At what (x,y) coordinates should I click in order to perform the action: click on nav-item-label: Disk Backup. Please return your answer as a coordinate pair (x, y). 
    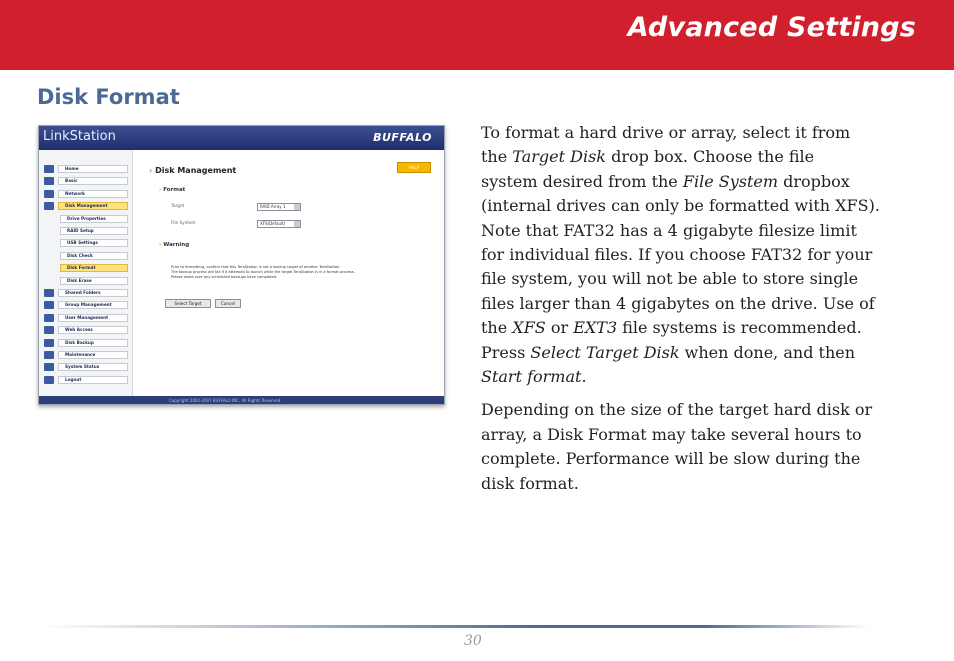
    Looking at the image, I should click on (79, 342).